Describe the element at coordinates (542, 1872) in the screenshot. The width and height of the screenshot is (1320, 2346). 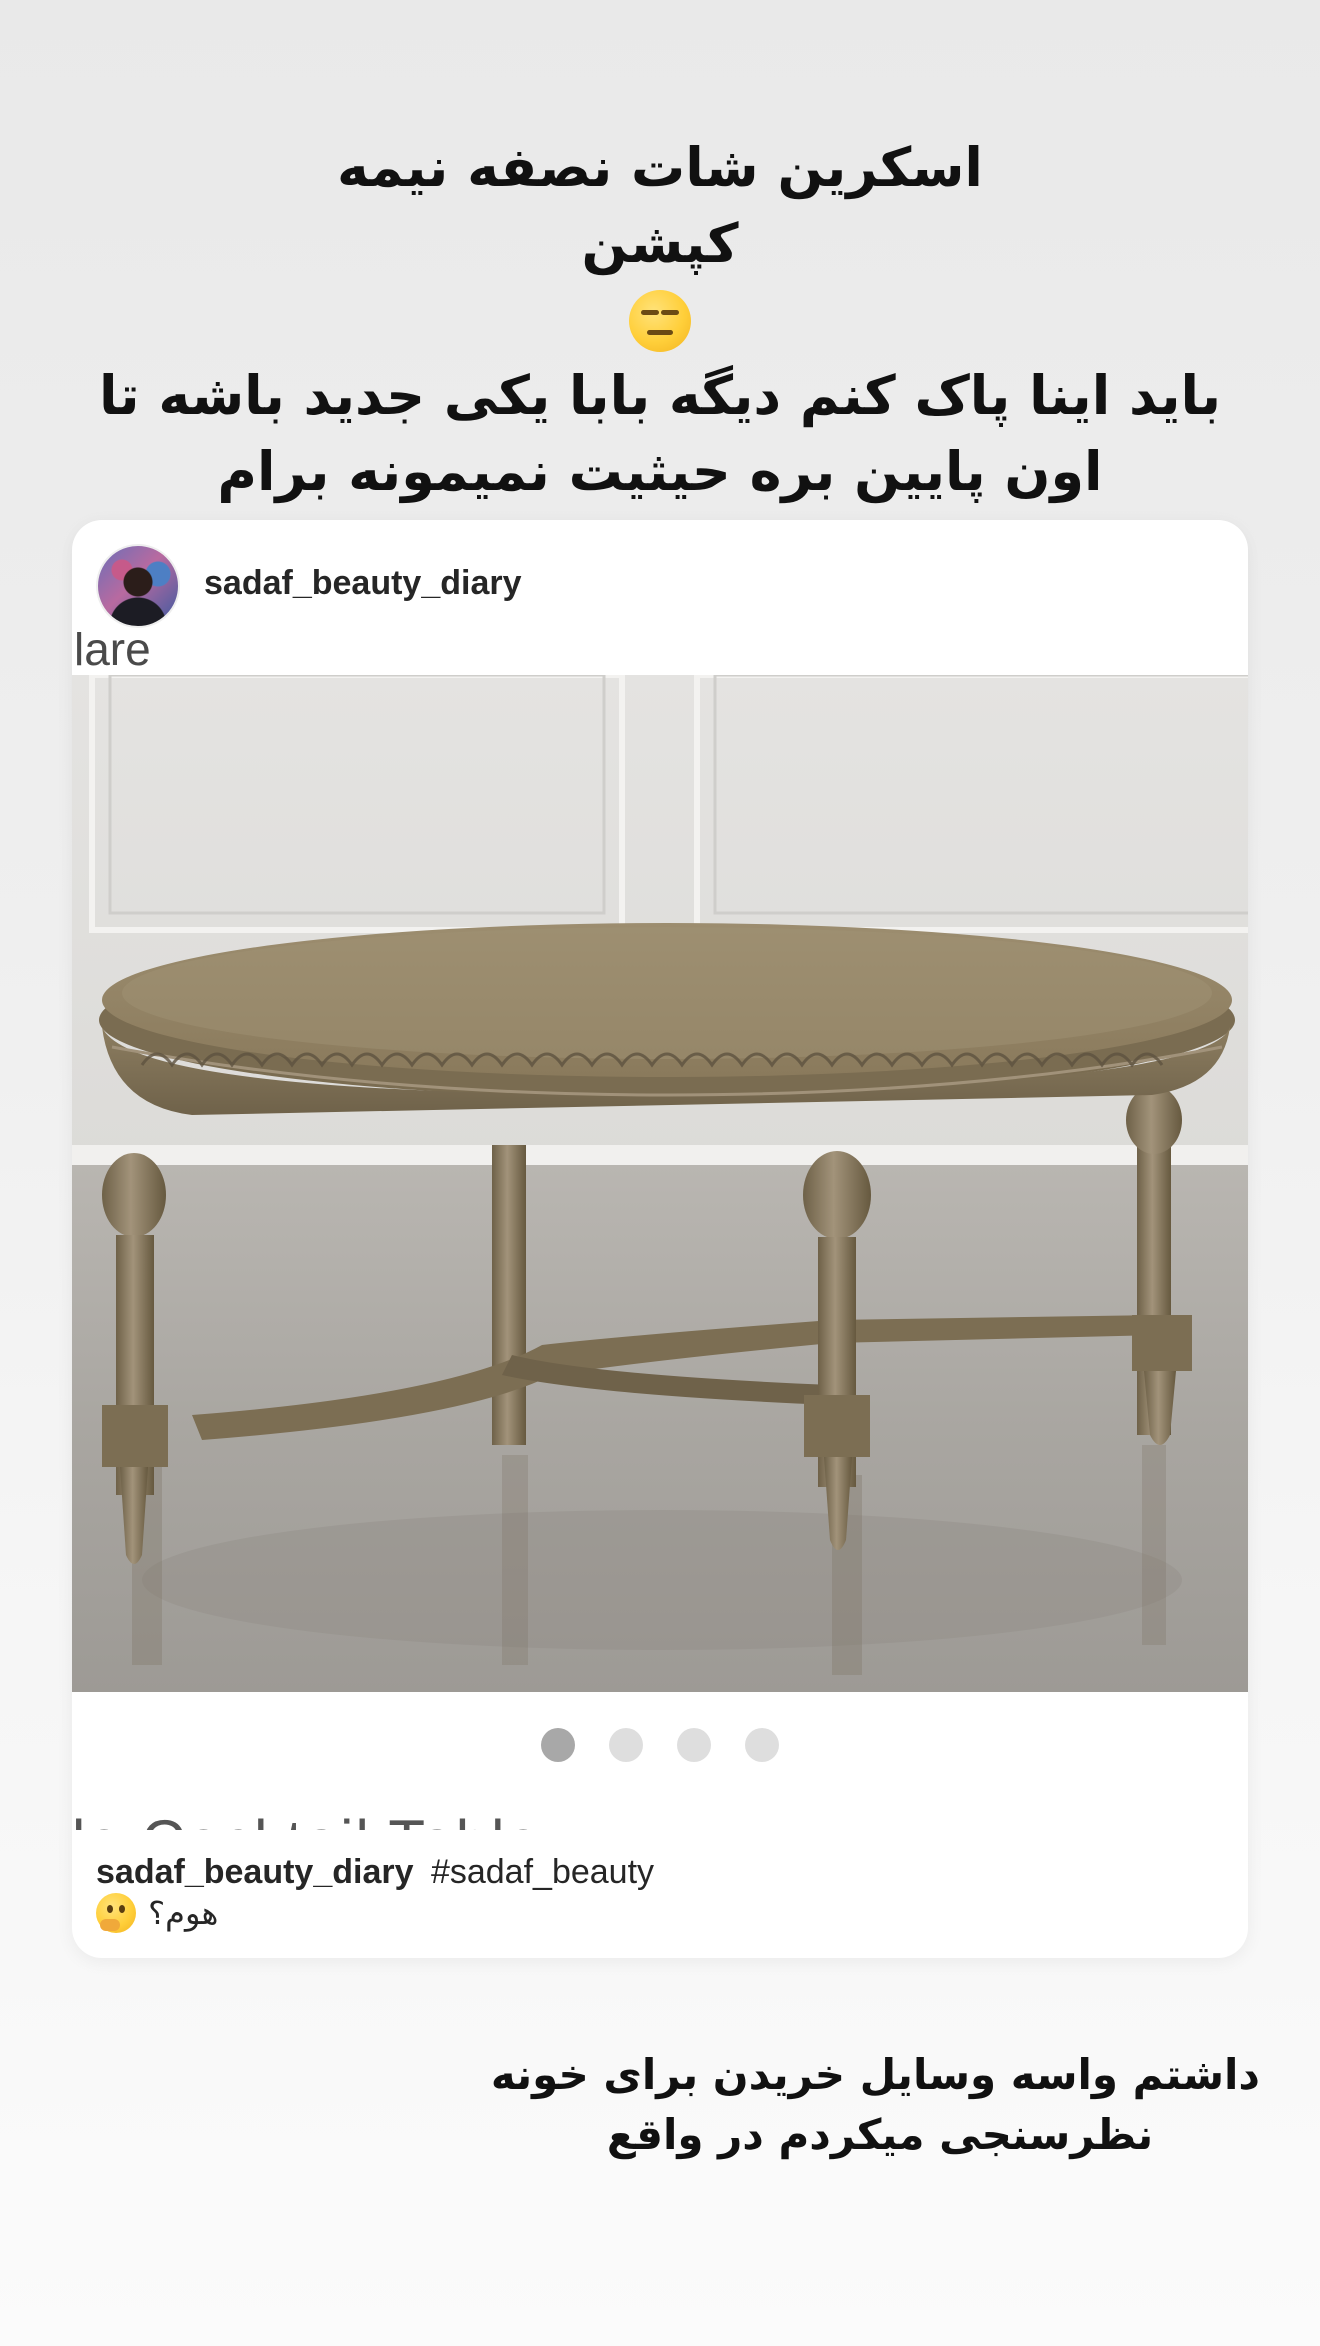
I see `caption-hashtag: #sadaf_beauty` at that location.